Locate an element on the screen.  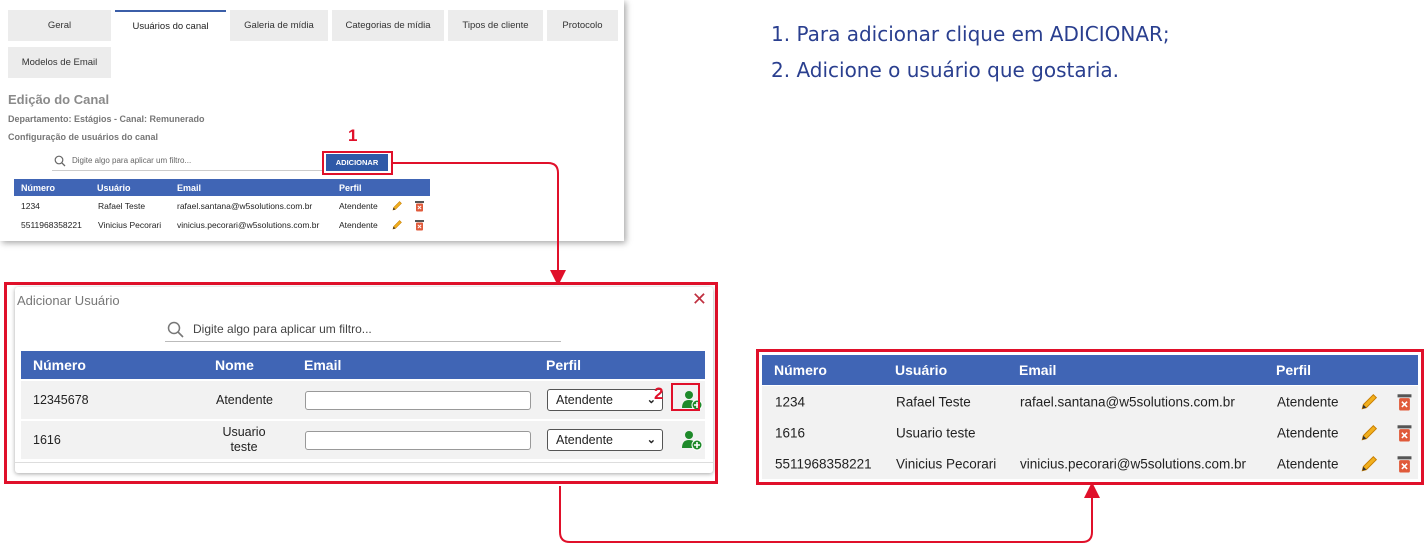
search-icon is located at coordinates (175, 329).